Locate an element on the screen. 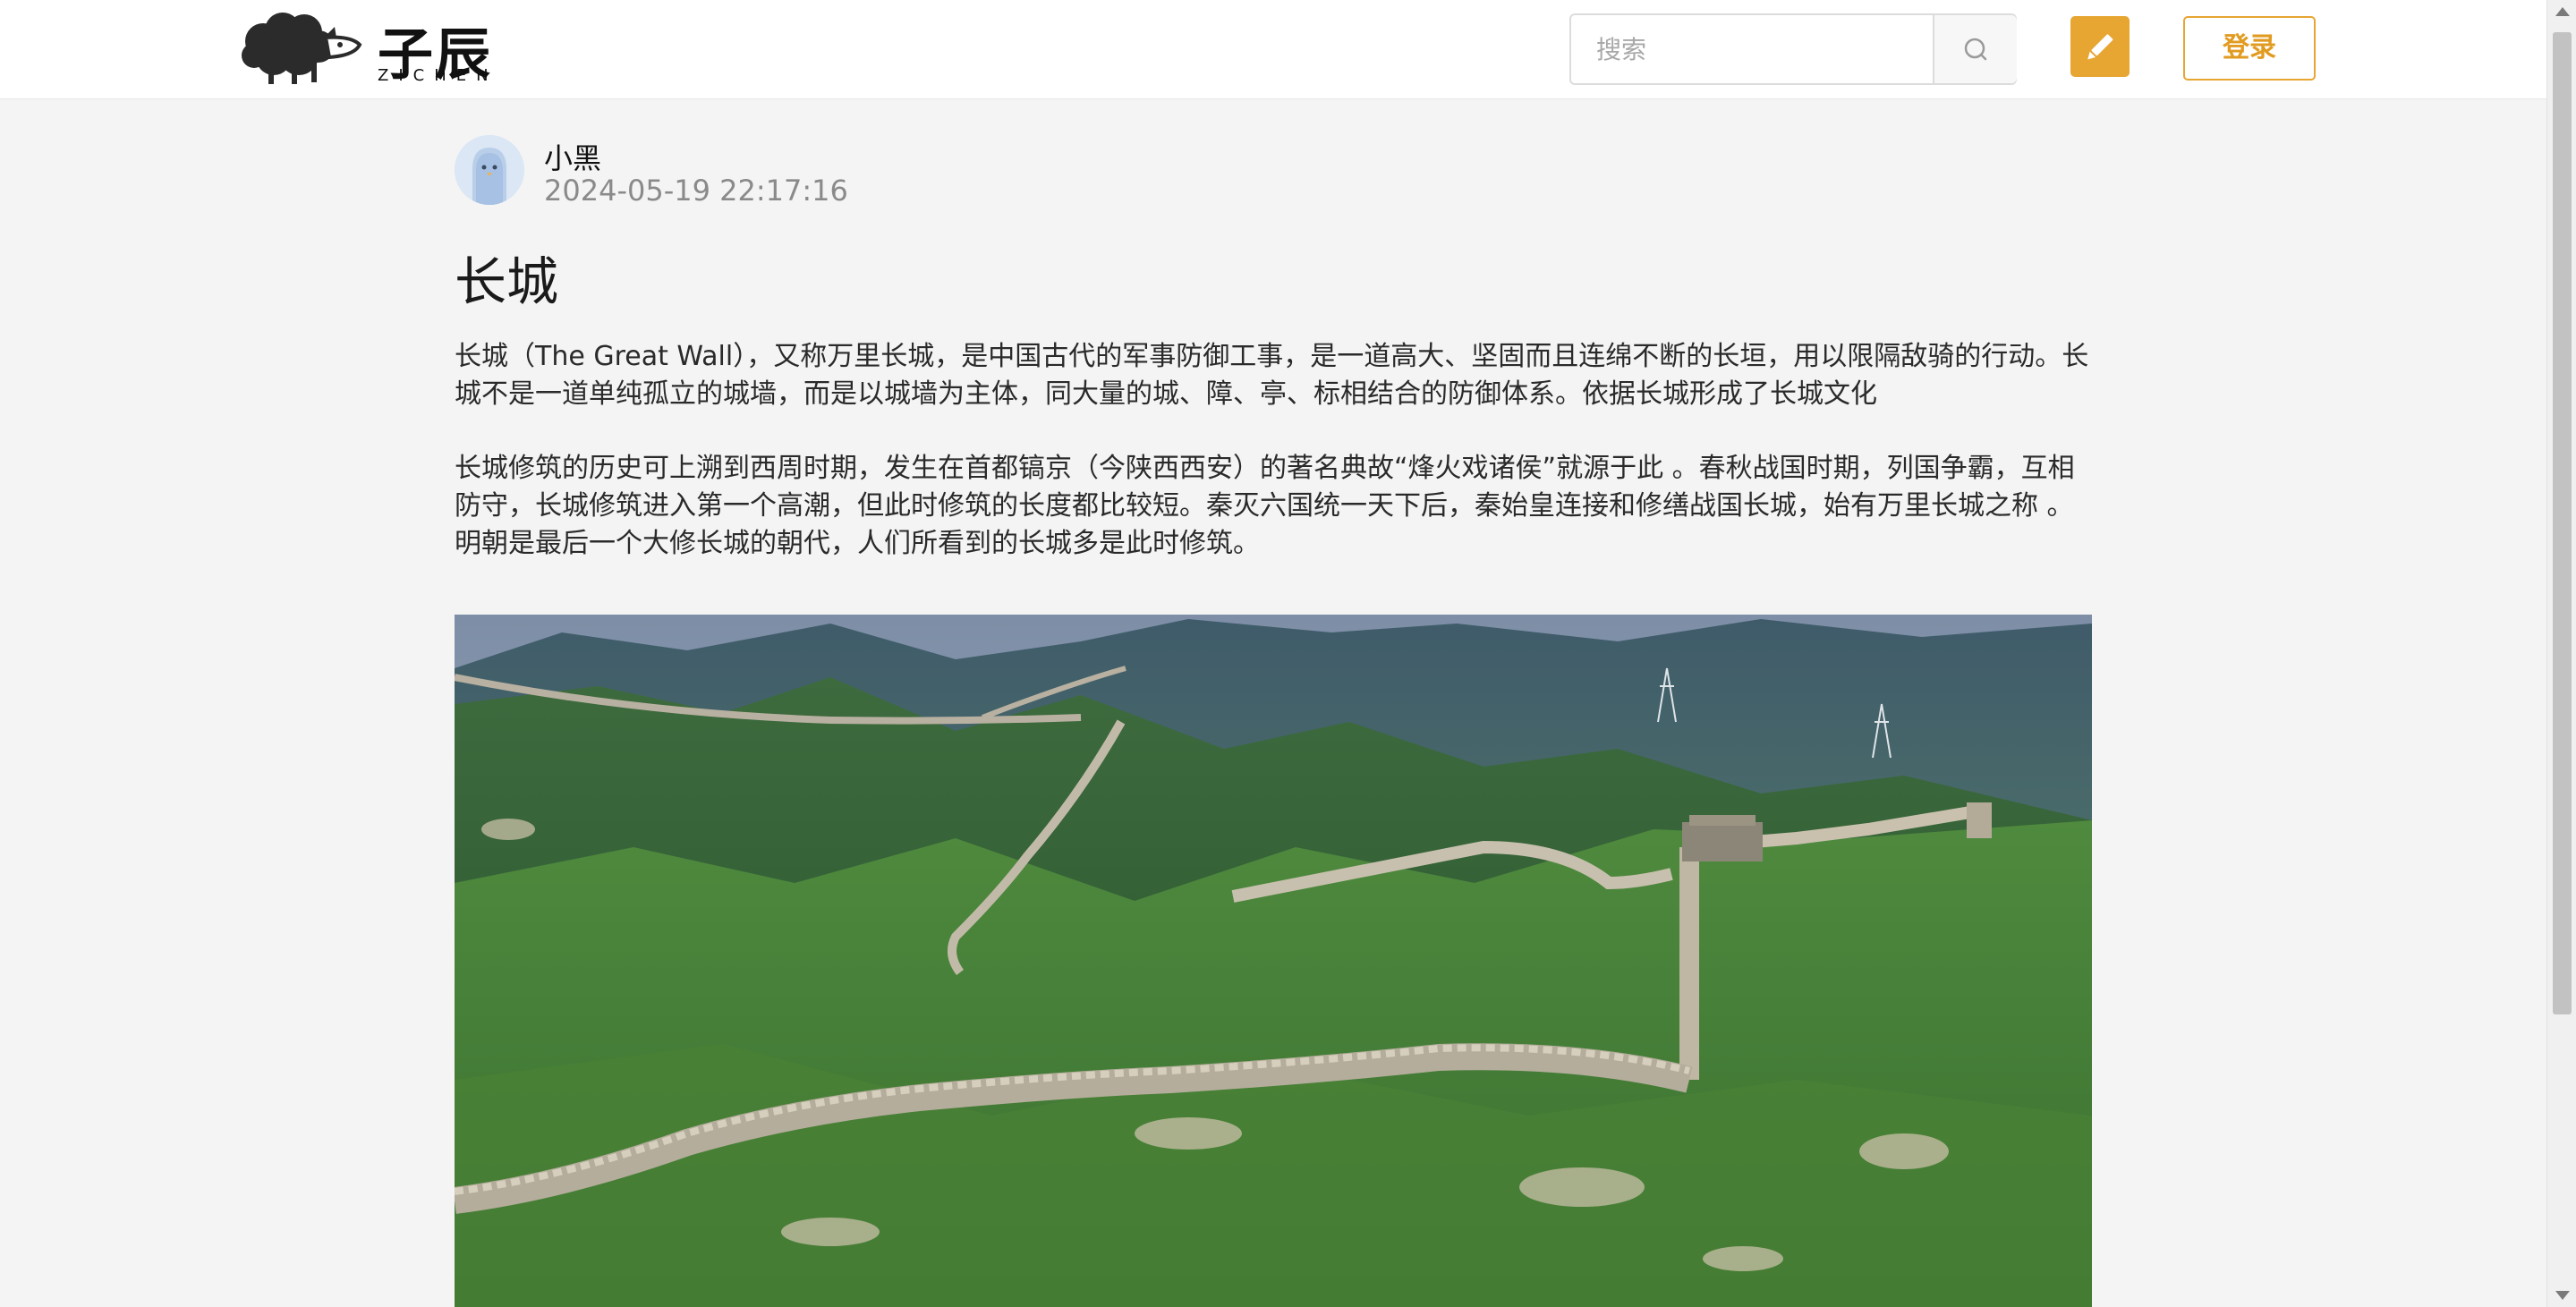  page-scrollbar is located at coordinates (2561, 653).